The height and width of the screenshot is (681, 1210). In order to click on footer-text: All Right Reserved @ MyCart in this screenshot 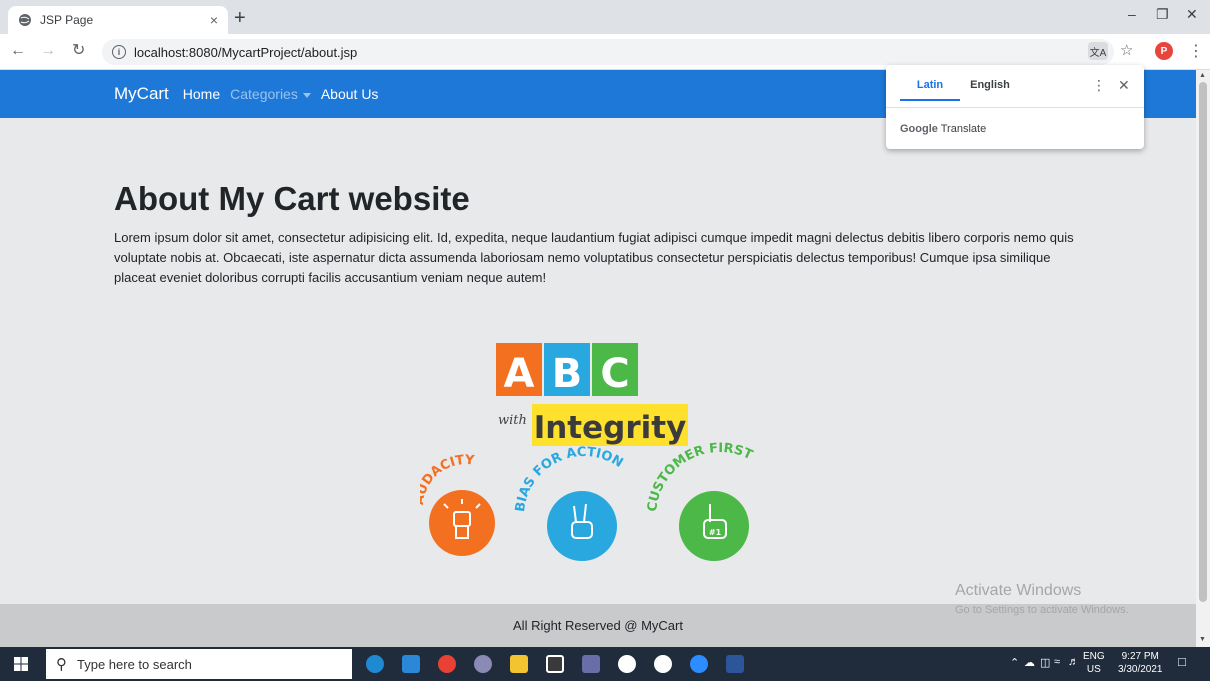, I will do `click(598, 625)`.